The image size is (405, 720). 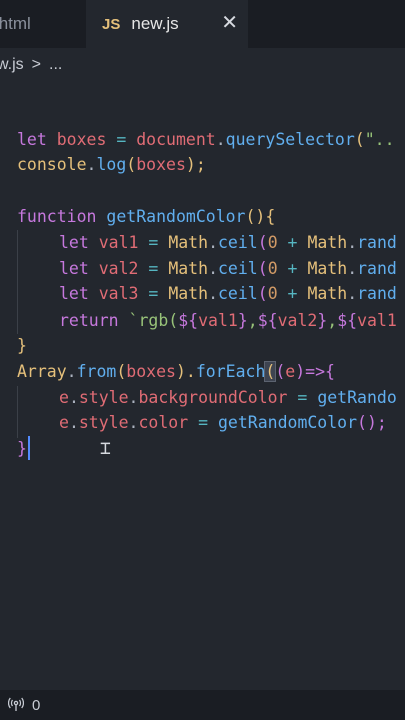 What do you see at coordinates (229, 23) in the screenshot?
I see `close-icon: ✕` at bounding box center [229, 23].